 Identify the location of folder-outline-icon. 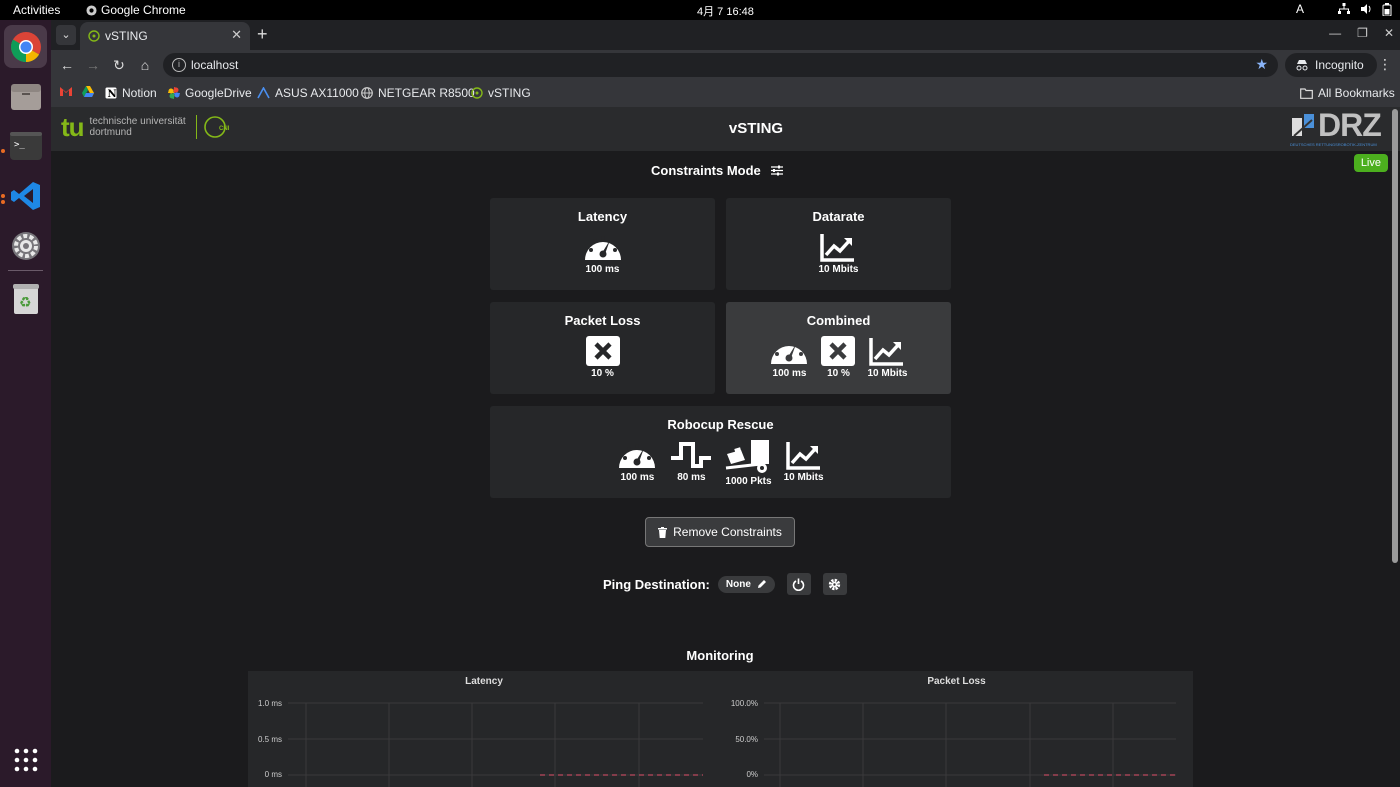
(1306, 93).